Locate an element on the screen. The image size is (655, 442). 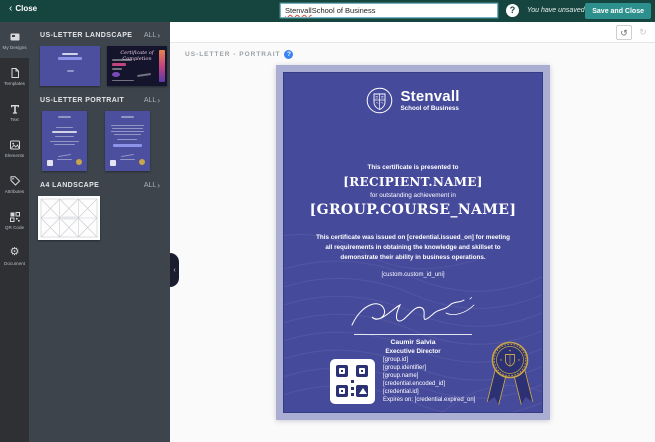
brand-subtitle: School of Business is located at coordinates (429, 108).